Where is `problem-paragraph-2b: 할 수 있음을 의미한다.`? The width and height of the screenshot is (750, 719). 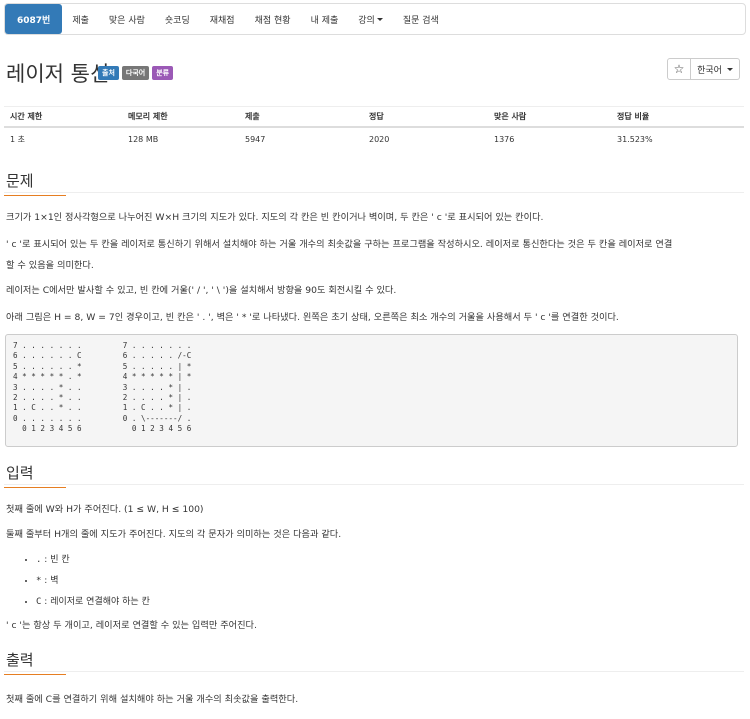
problem-paragraph-2b: 할 수 있음을 의미한다. is located at coordinates (50, 265).